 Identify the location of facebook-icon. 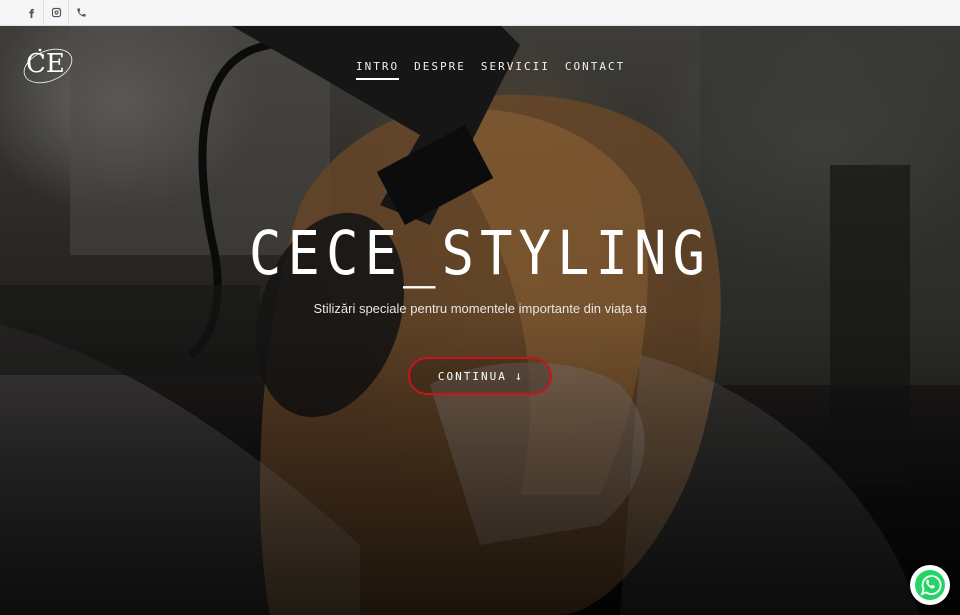
(31, 13).